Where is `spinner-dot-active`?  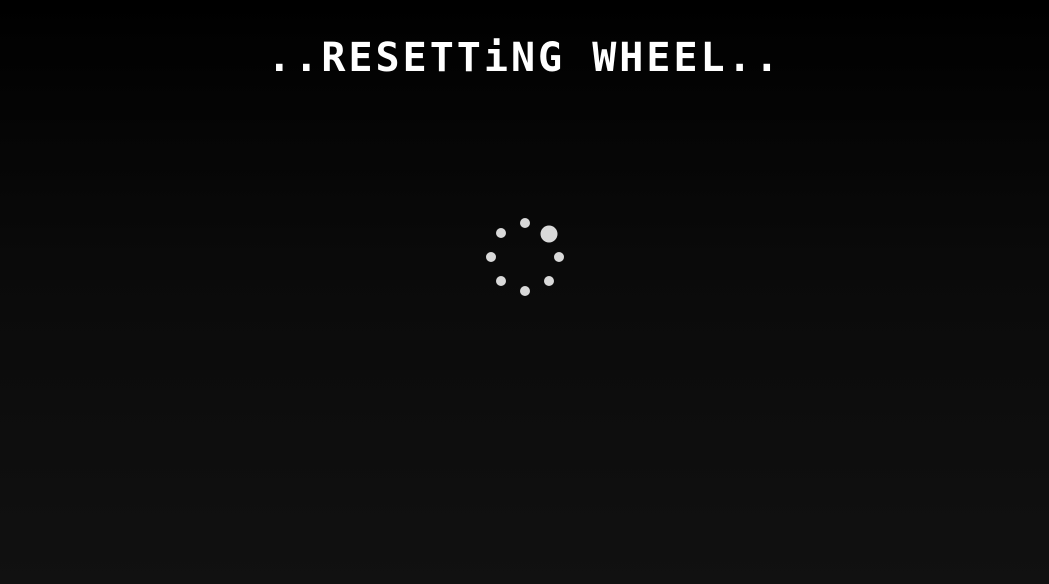 spinner-dot-active is located at coordinates (549, 234).